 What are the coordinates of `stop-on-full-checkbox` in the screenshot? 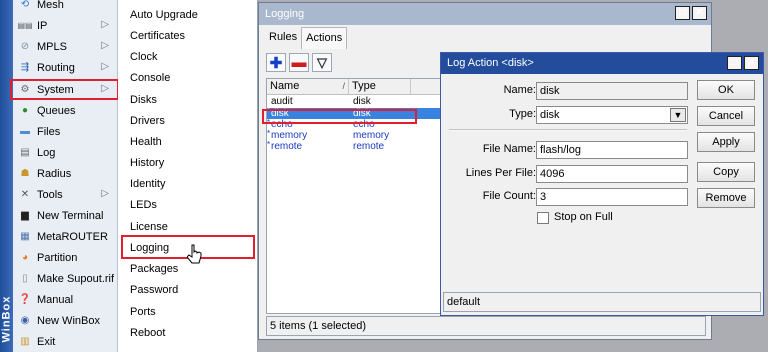 It's located at (543, 218).